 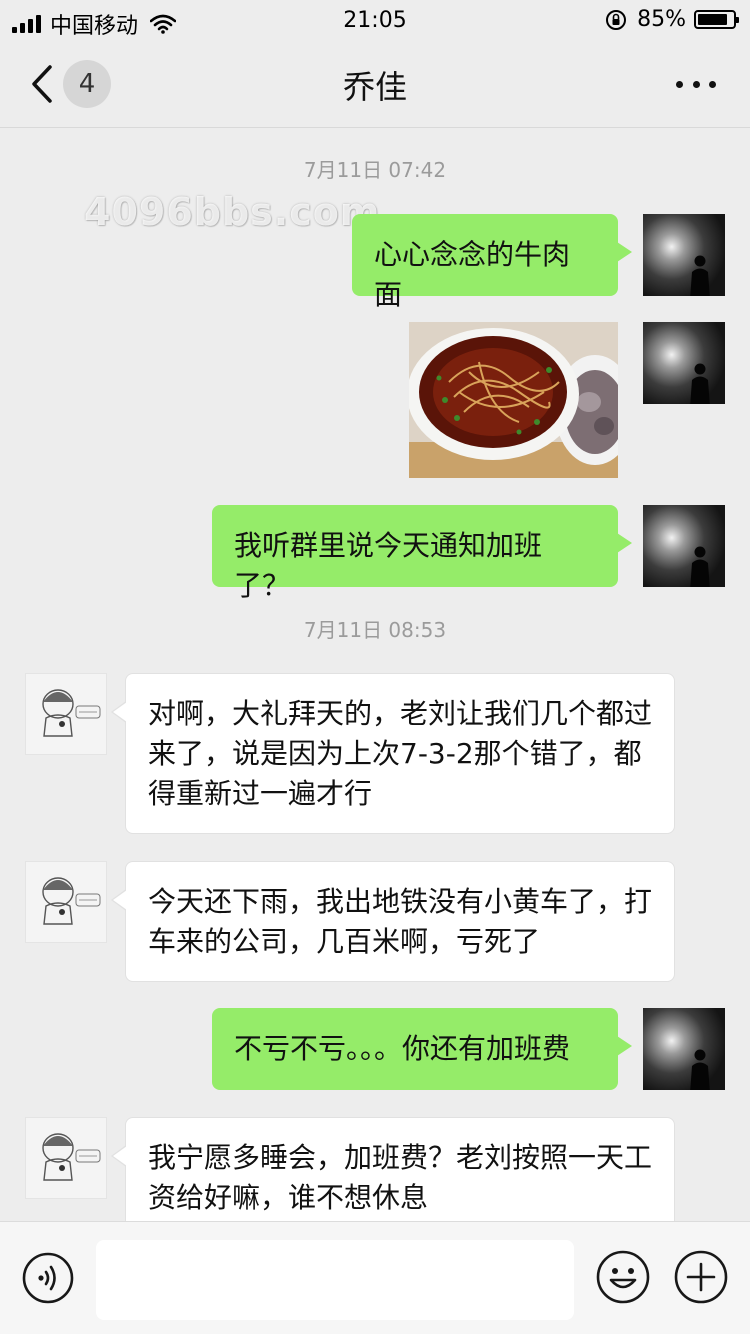 What do you see at coordinates (402, 1048) in the screenshot?
I see `message-text: 不亏不亏。。。你还有加班费` at bounding box center [402, 1048].